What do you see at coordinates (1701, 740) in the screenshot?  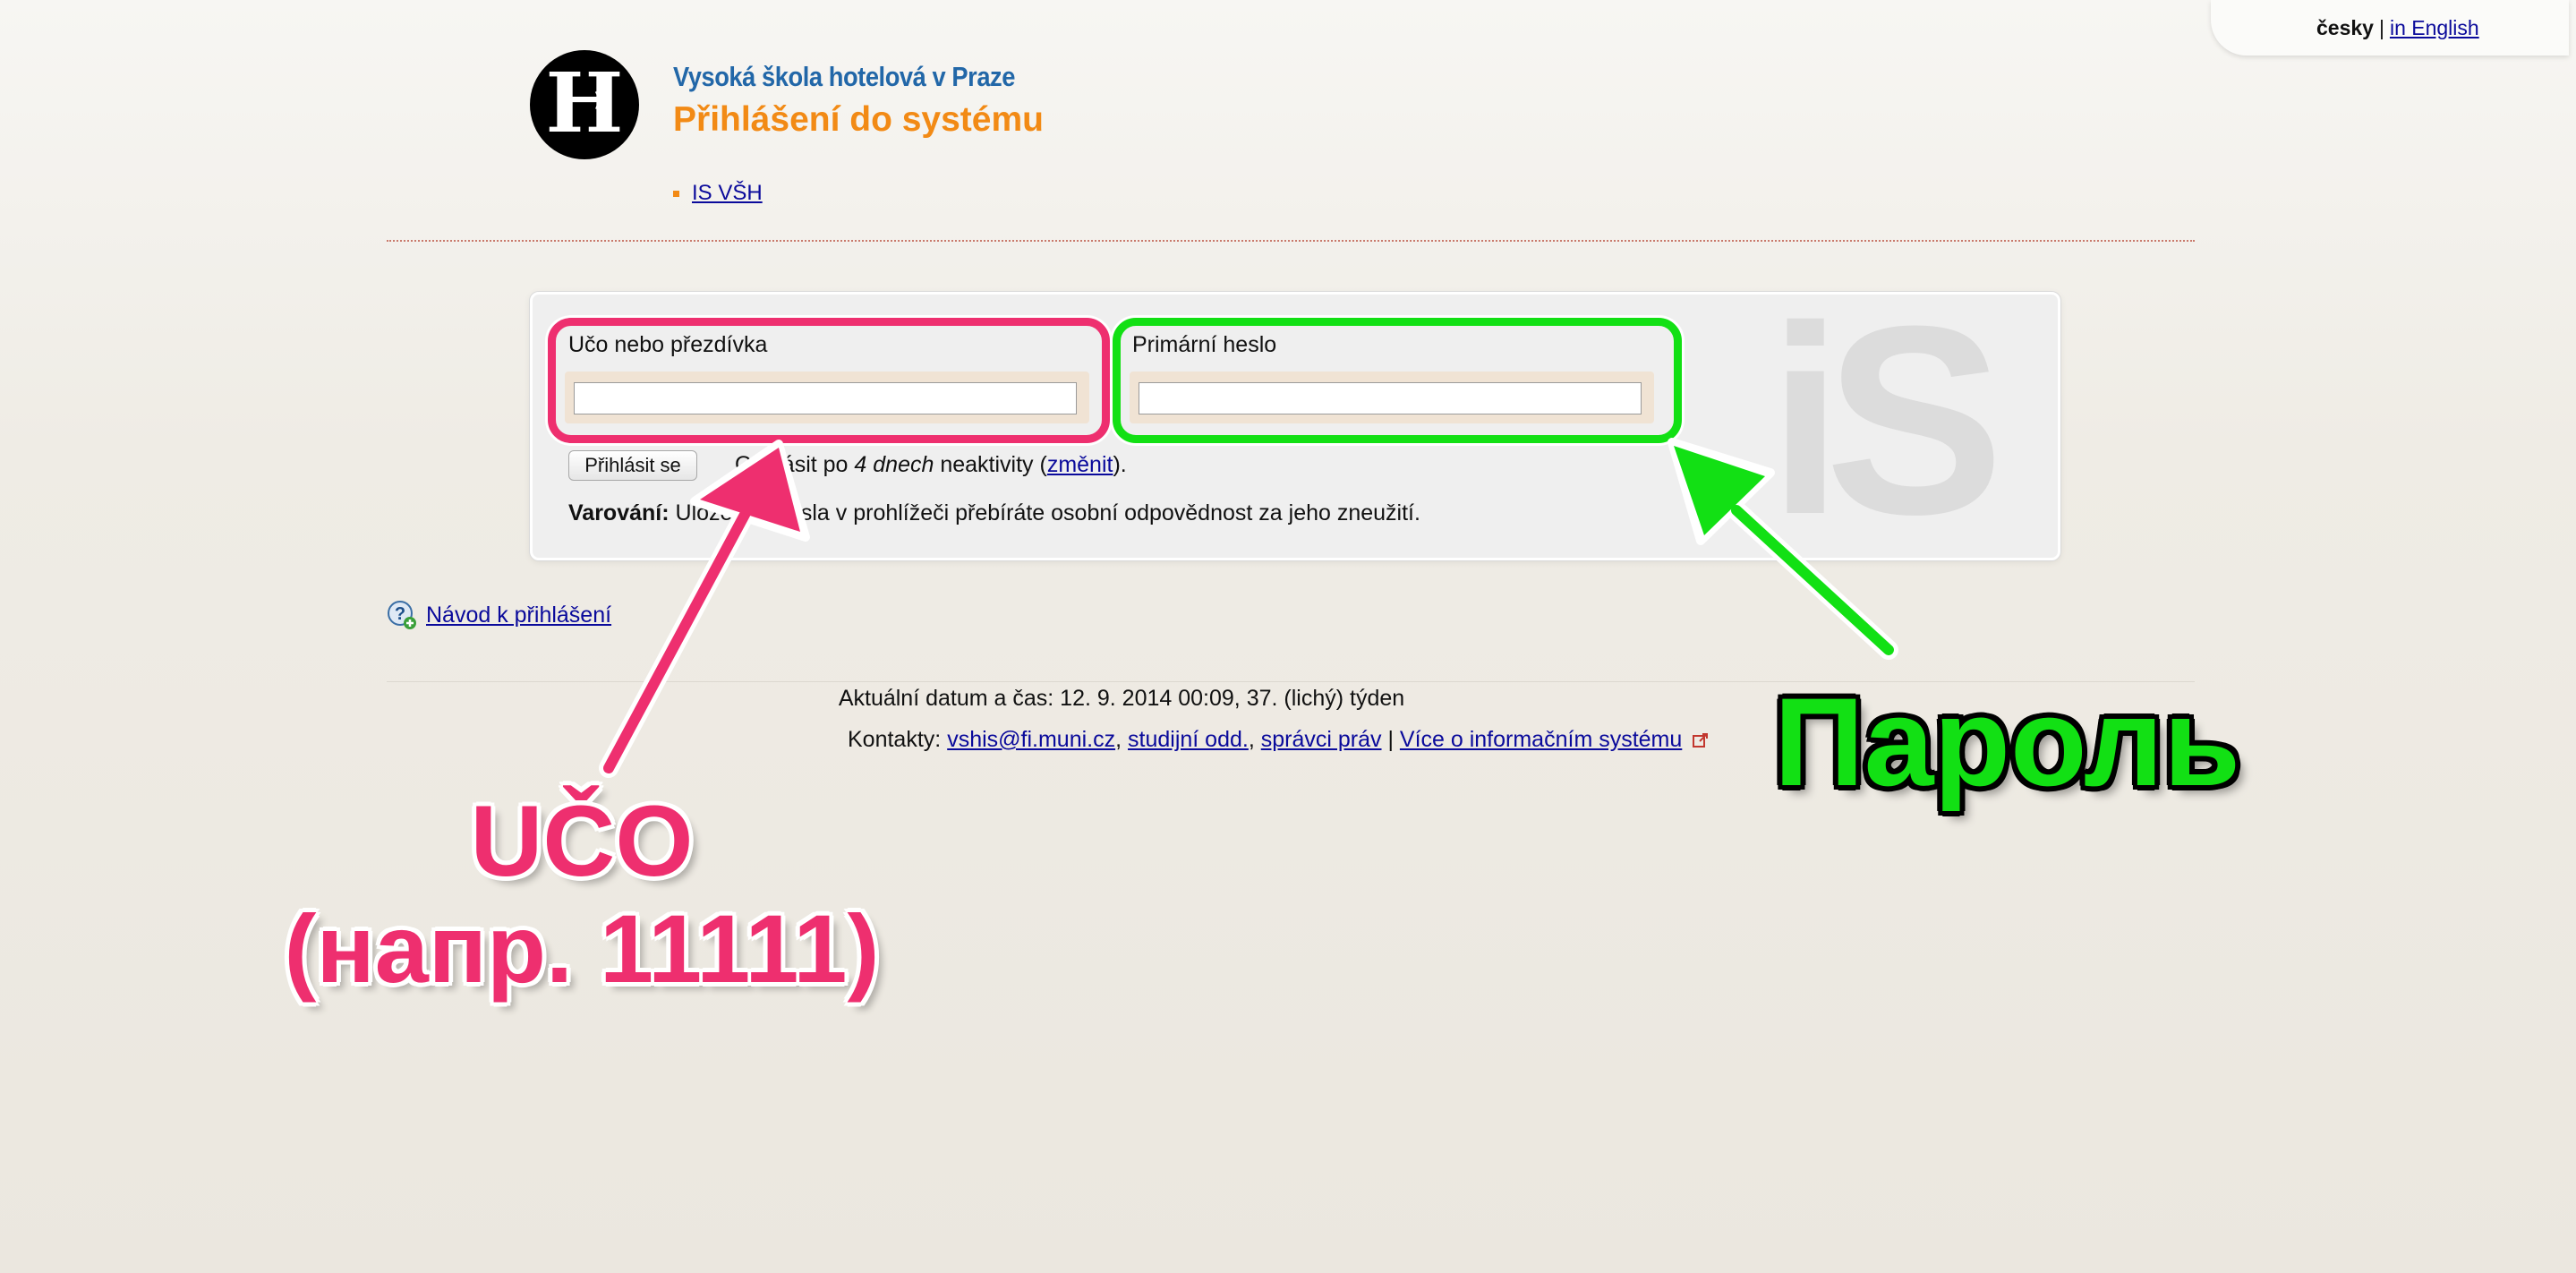 I see `external-link-icon` at bounding box center [1701, 740].